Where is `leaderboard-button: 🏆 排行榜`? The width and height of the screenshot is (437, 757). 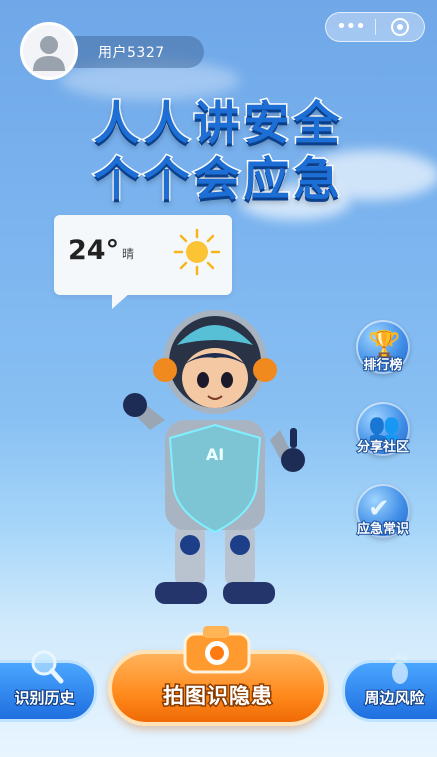 leaderboard-button: 🏆 排行榜 is located at coordinates (383, 353).